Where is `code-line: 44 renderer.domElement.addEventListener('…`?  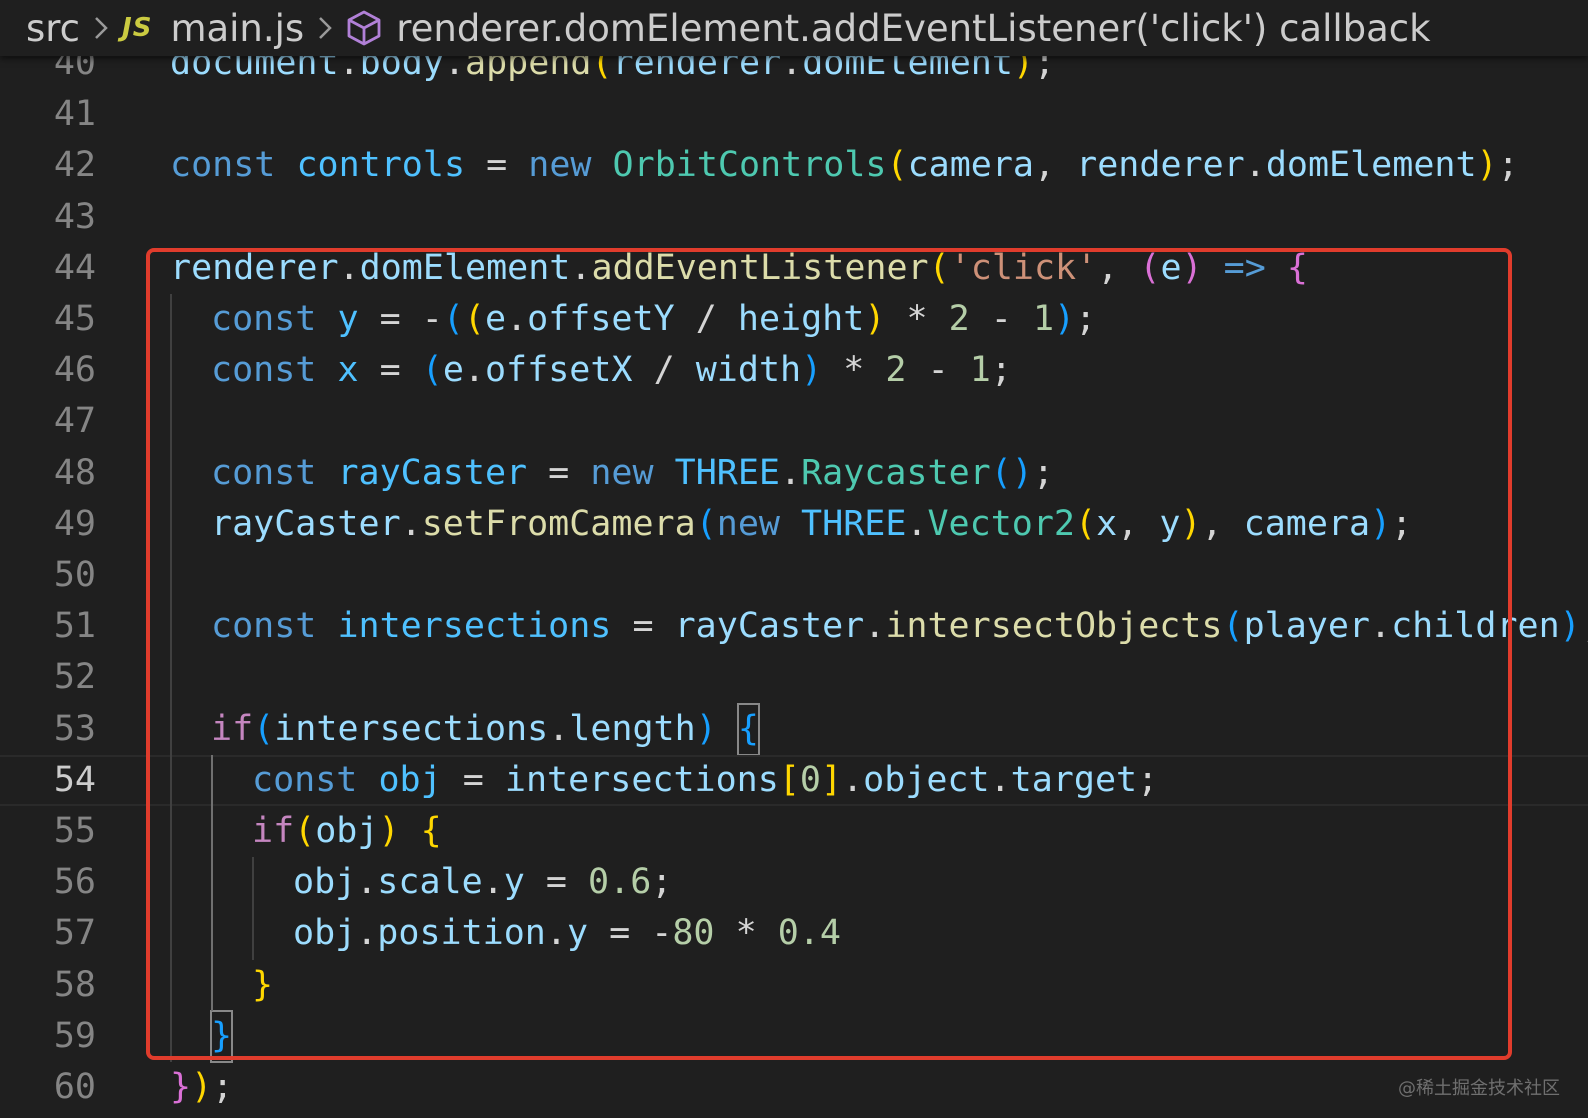
code-line: 44 renderer.domElement.addEventListener('… is located at coordinates (794, 268).